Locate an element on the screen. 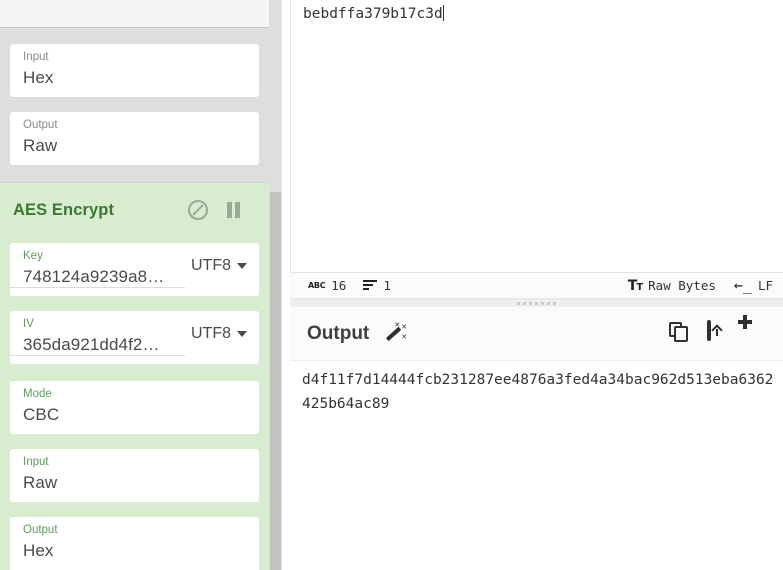 Image resolution: width=783 pixels, height=570 pixels. magic-wand-icon: ✕ ✕ ✕ is located at coordinates (395, 333).